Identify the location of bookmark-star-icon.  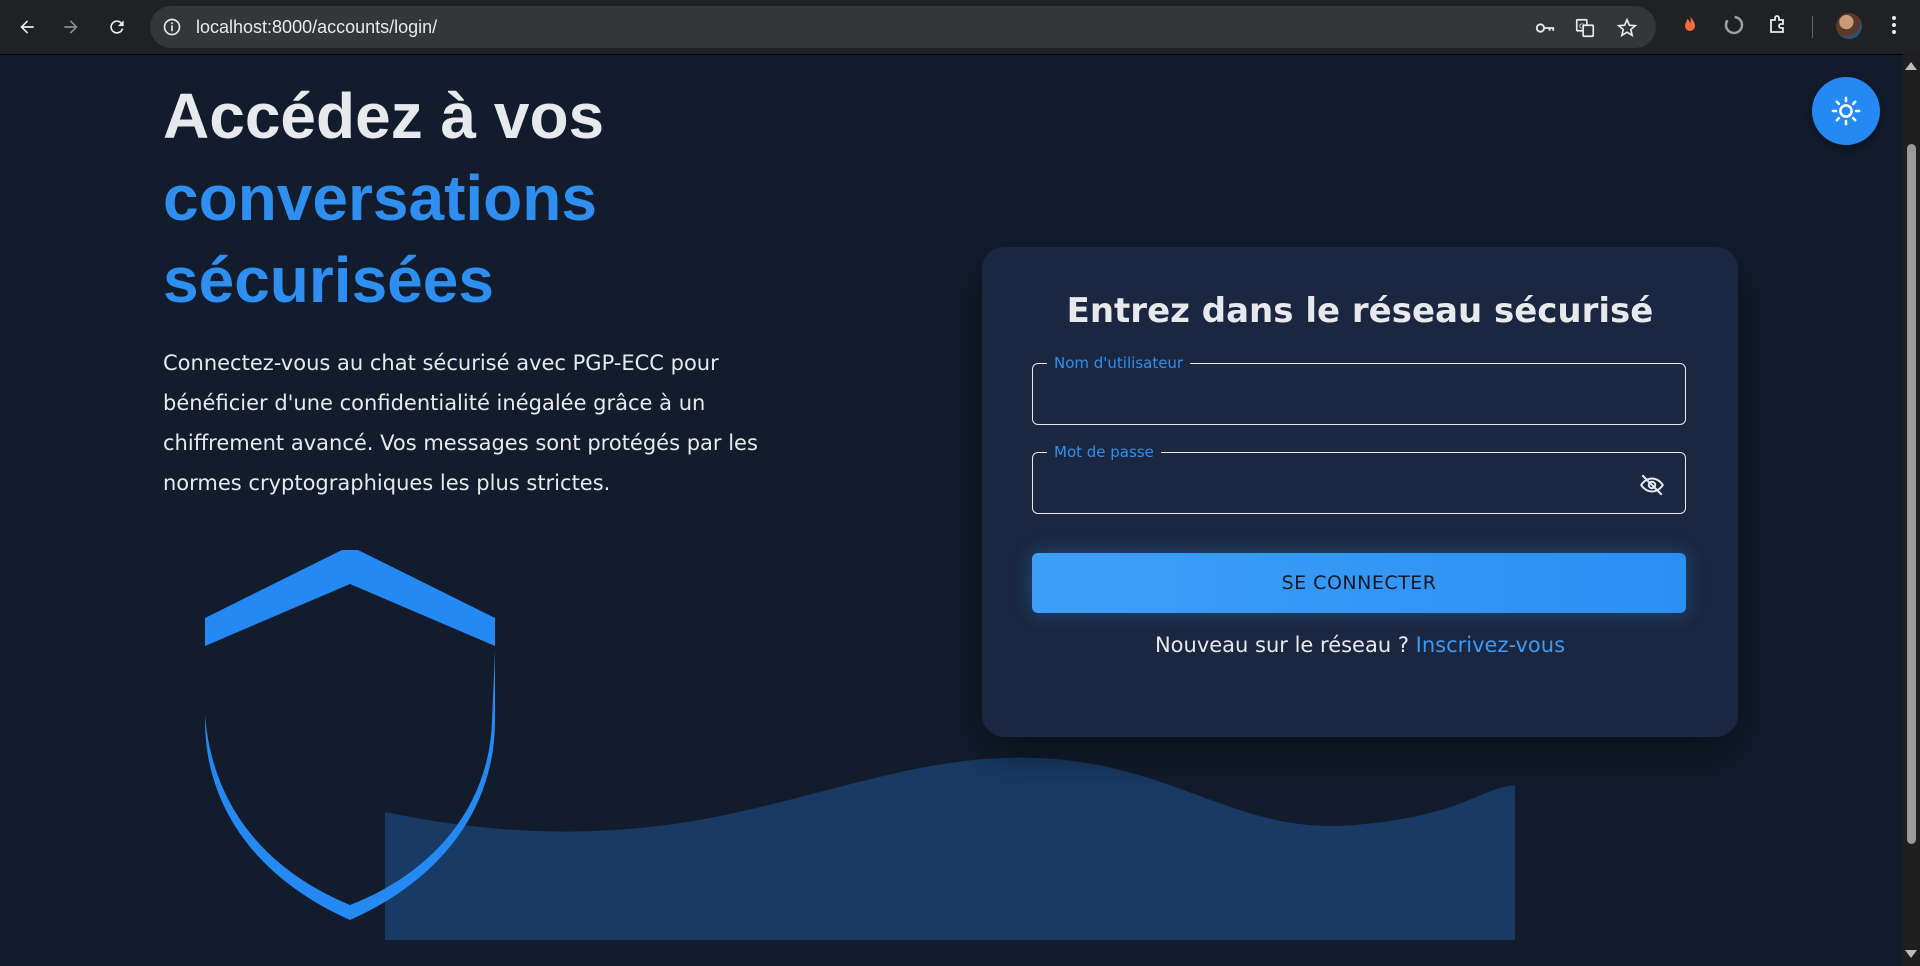
(1627, 28).